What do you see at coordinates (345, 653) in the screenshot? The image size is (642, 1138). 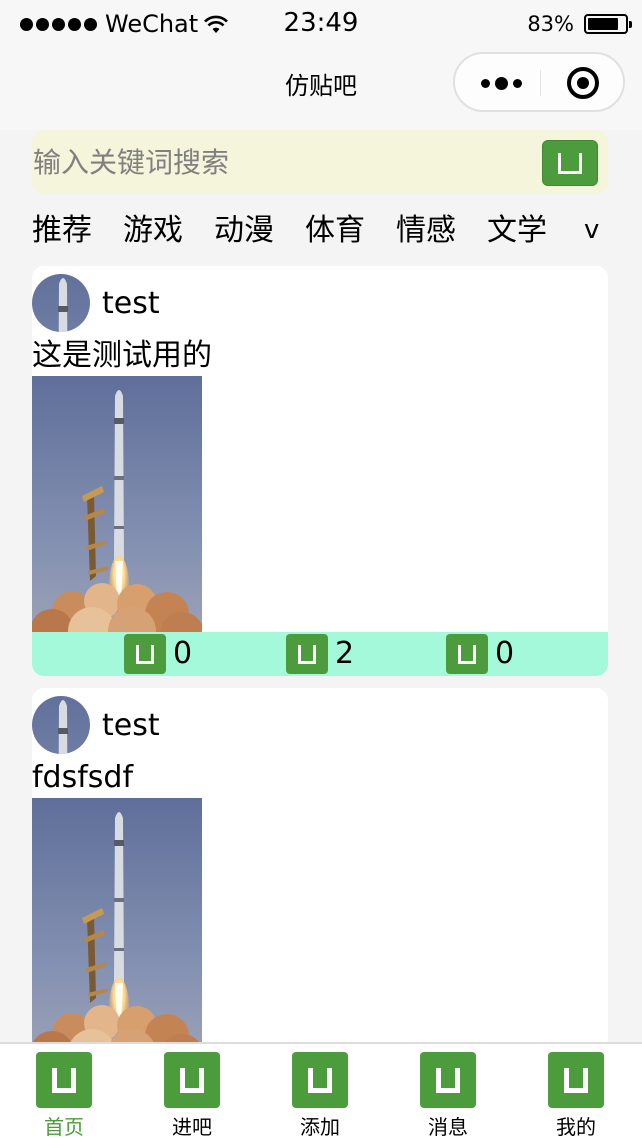 I see `comment-count: 2` at bounding box center [345, 653].